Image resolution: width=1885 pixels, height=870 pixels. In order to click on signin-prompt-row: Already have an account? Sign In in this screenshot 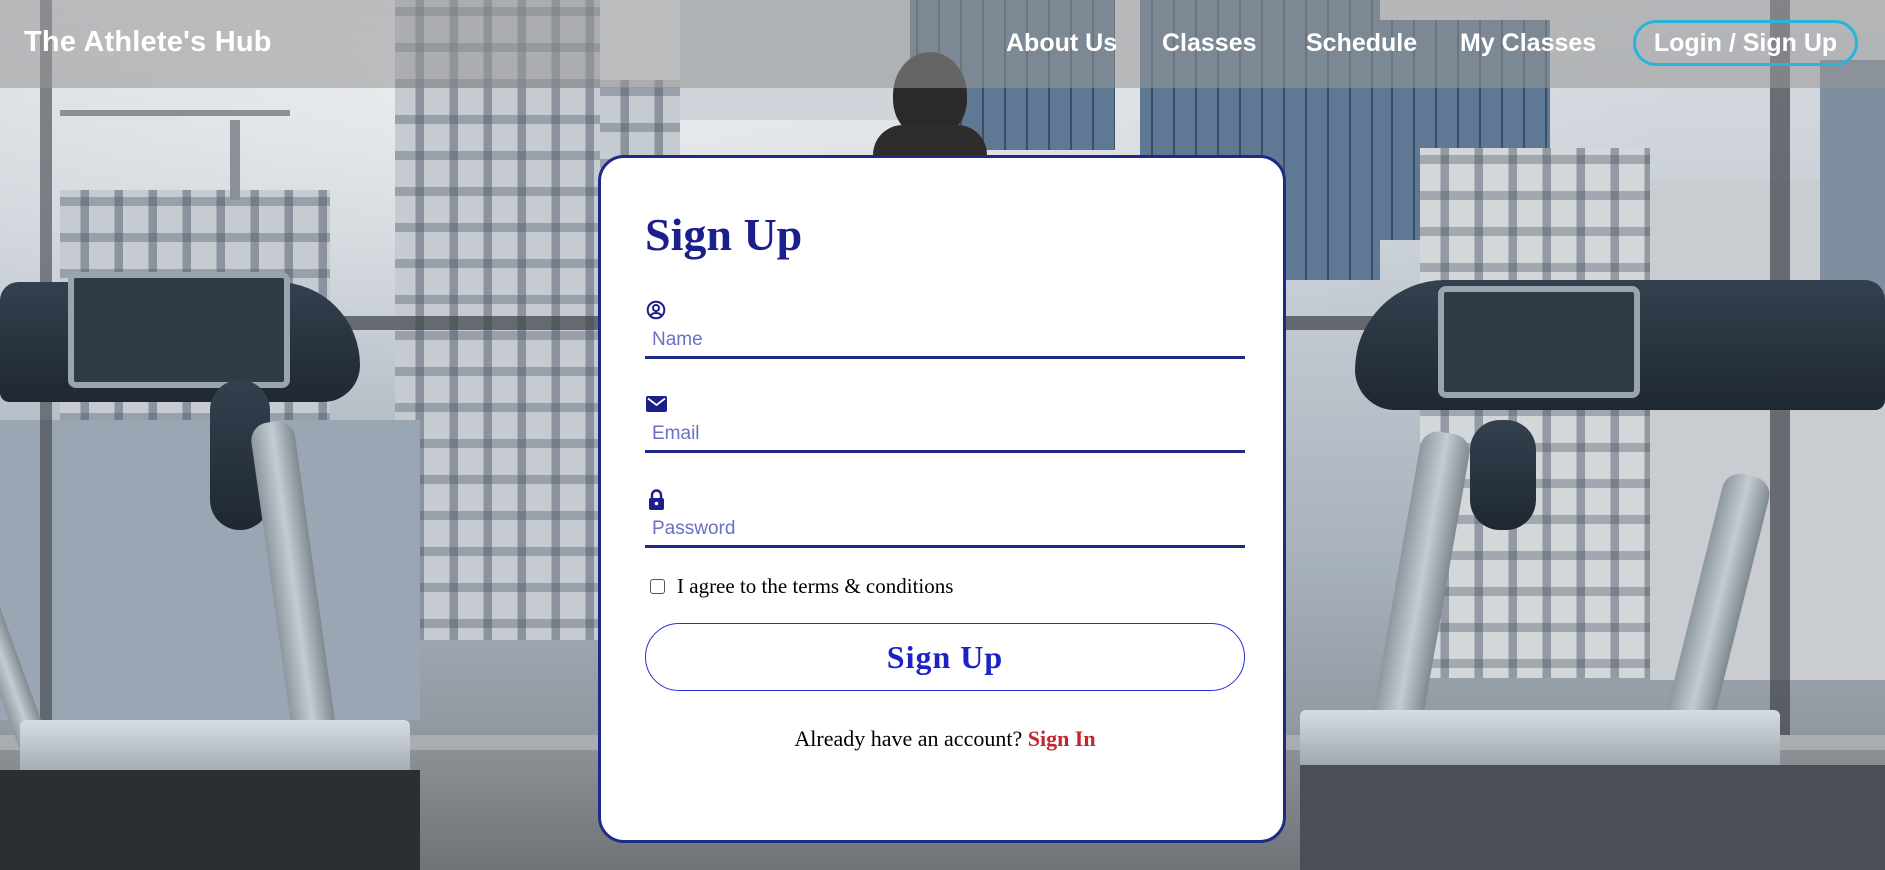, I will do `click(945, 739)`.